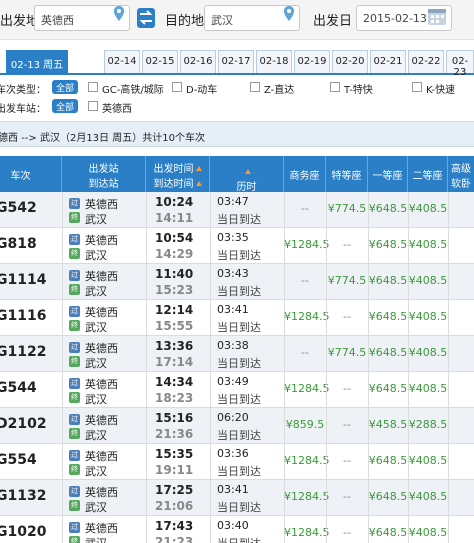 This screenshot has height=543, width=474. What do you see at coordinates (29, 496) in the screenshot?
I see `train-number: G1132` at bounding box center [29, 496].